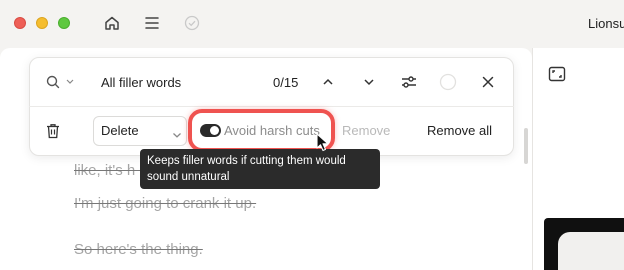  What do you see at coordinates (20, 23) in the screenshot?
I see `close-window-button` at bounding box center [20, 23].